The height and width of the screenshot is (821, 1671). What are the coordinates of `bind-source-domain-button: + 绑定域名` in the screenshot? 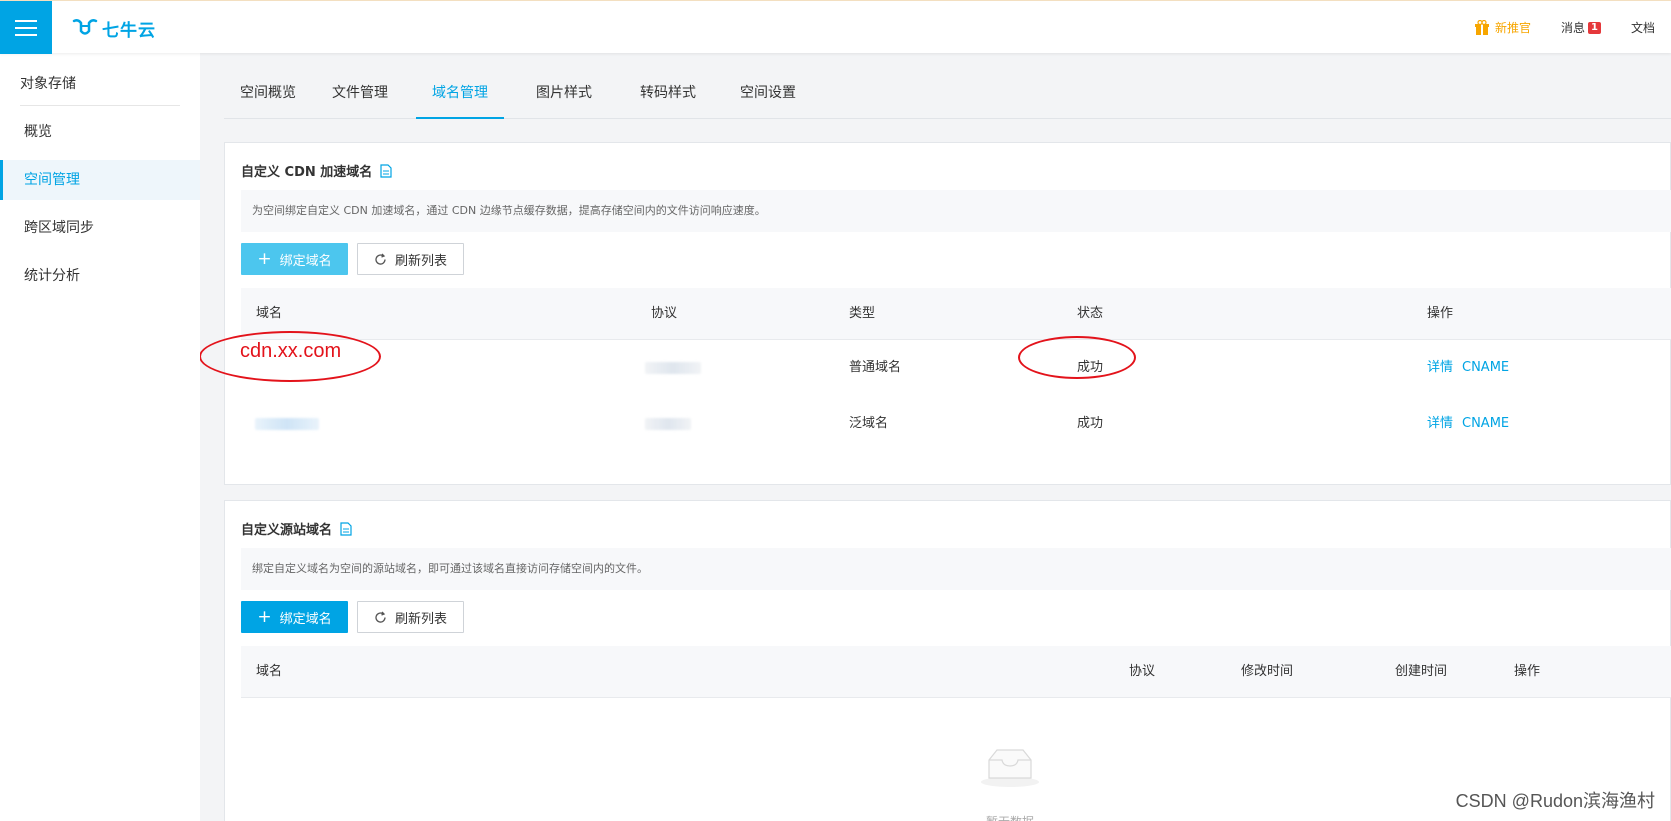 It's located at (294, 617).